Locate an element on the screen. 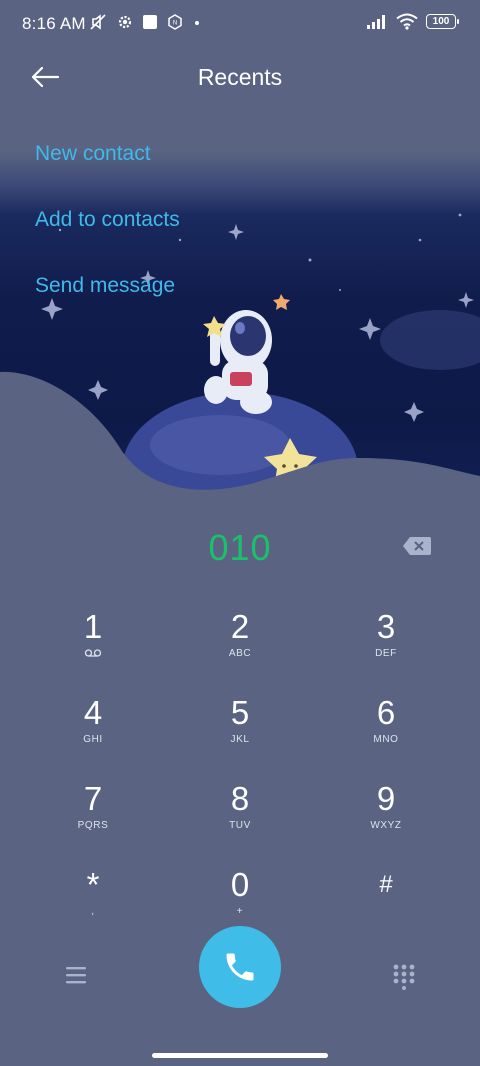  key-digit: 9 is located at coordinates (386, 798).